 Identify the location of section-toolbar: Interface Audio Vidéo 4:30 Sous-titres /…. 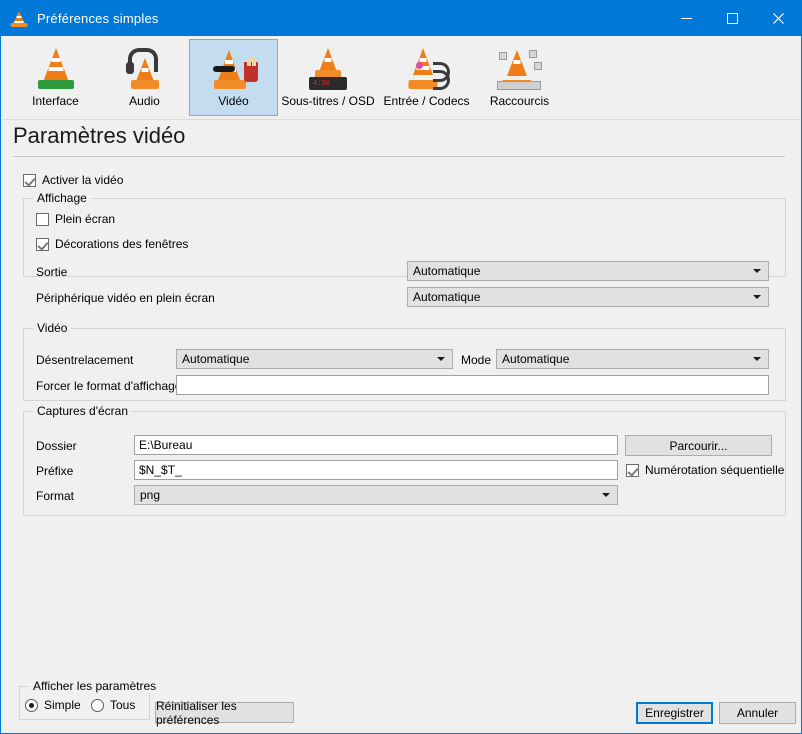
(401, 78).